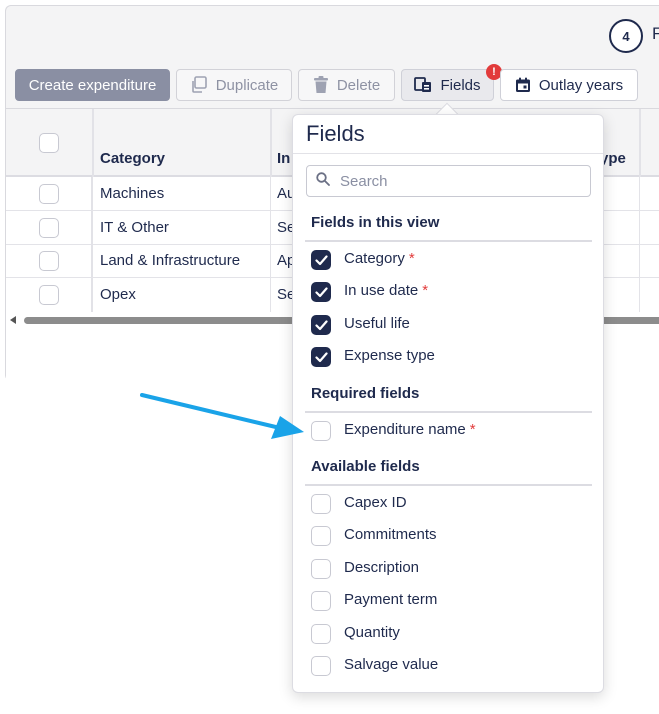 The height and width of the screenshot is (714, 659). I want to click on search-input, so click(458, 181).